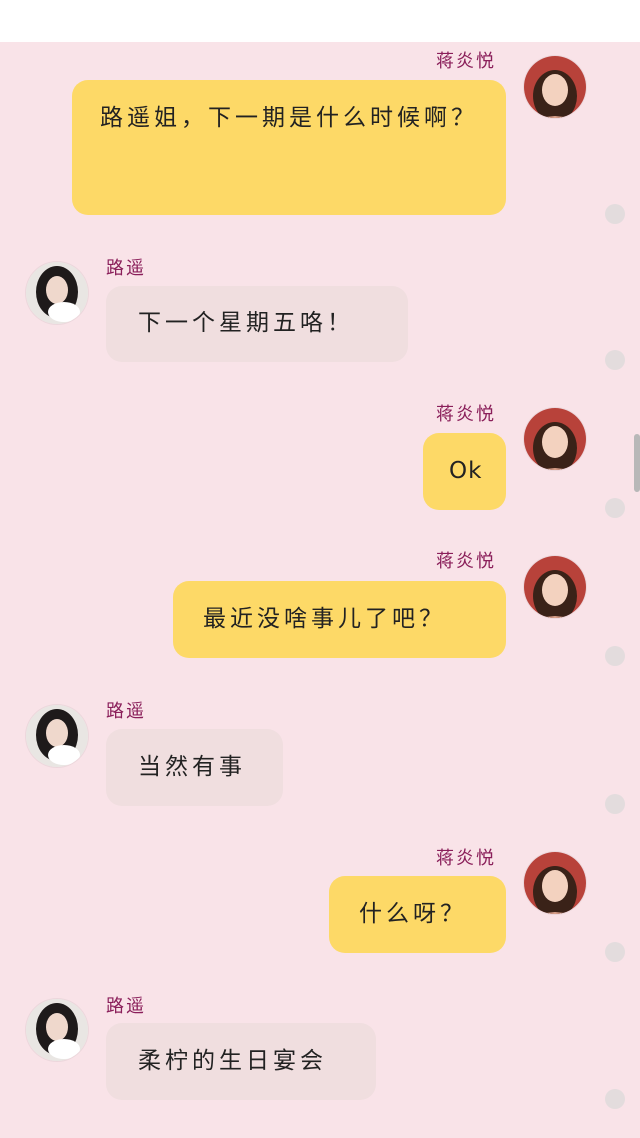  I want to click on message-bubble: 什么呀？, so click(417, 914).